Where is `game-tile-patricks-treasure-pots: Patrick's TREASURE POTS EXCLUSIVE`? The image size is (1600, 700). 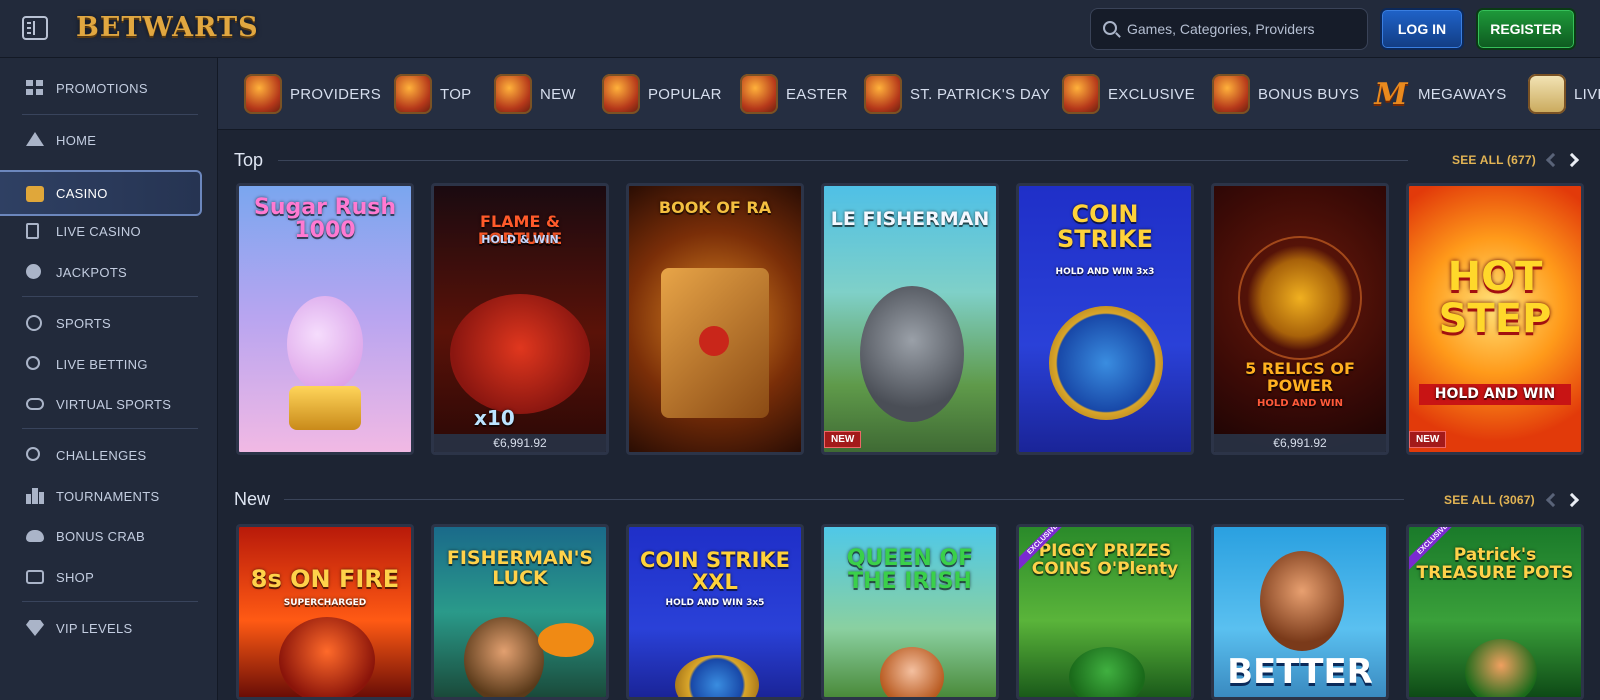 game-tile-patricks-treasure-pots: Patrick's TREASURE POTS EXCLUSIVE is located at coordinates (1495, 612).